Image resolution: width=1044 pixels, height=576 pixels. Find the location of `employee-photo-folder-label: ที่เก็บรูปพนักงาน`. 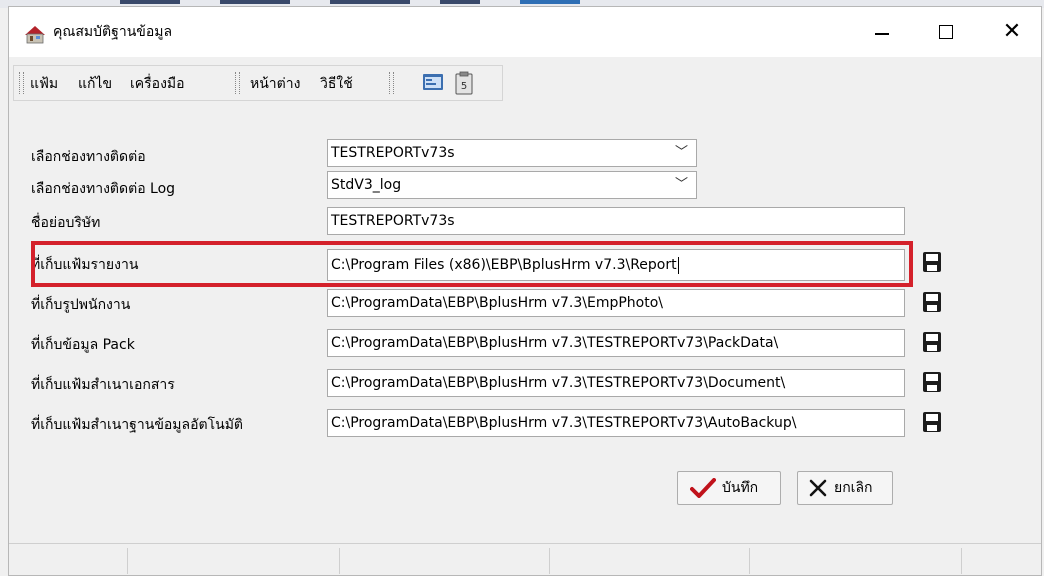

employee-photo-folder-label: ที่เก็บรูปพนักงาน is located at coordinates (81, 305).